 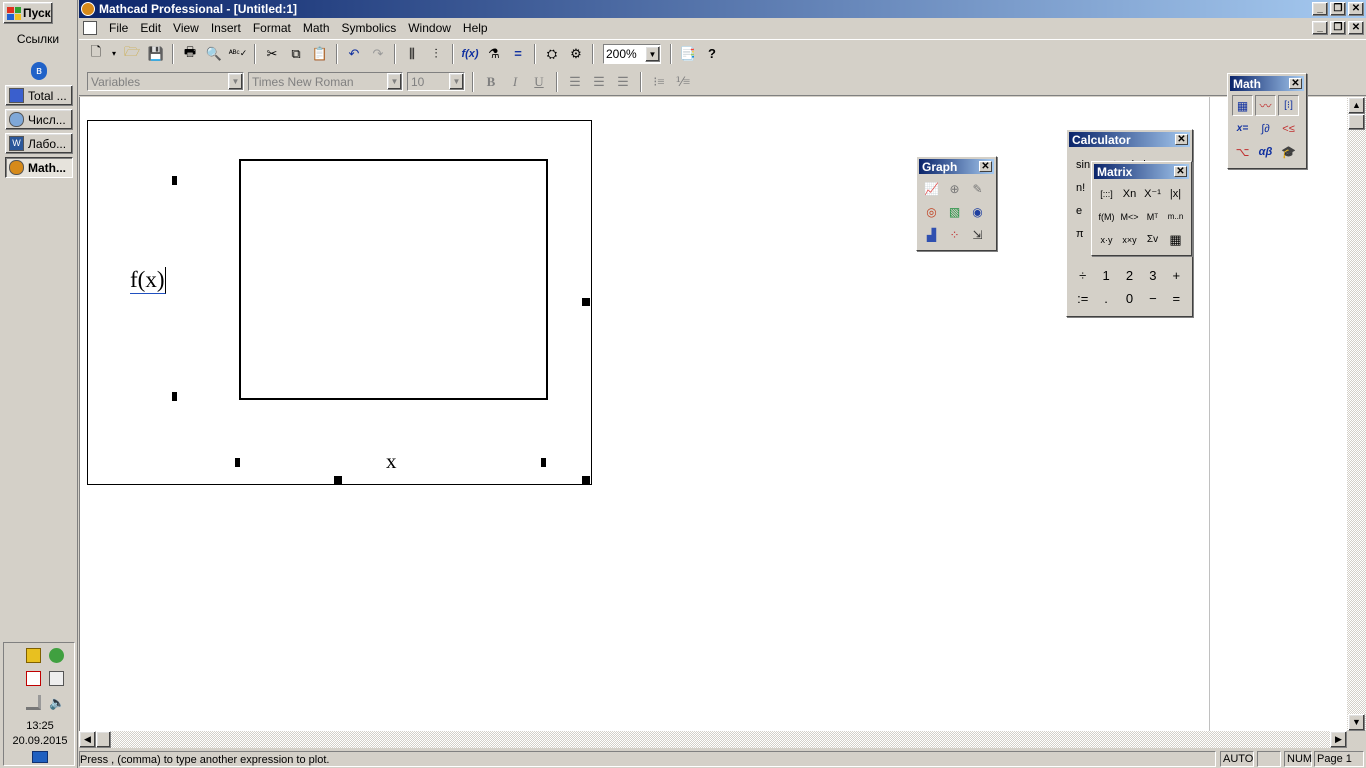 I want to click on document-icon, so click(x=90, y=28).